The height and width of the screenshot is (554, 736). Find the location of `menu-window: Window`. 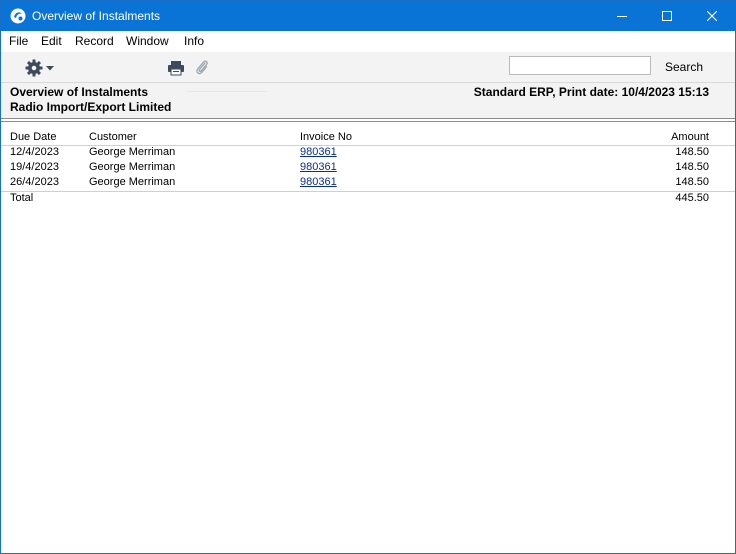

menu-window: Window is located at coordinates (147, 41).